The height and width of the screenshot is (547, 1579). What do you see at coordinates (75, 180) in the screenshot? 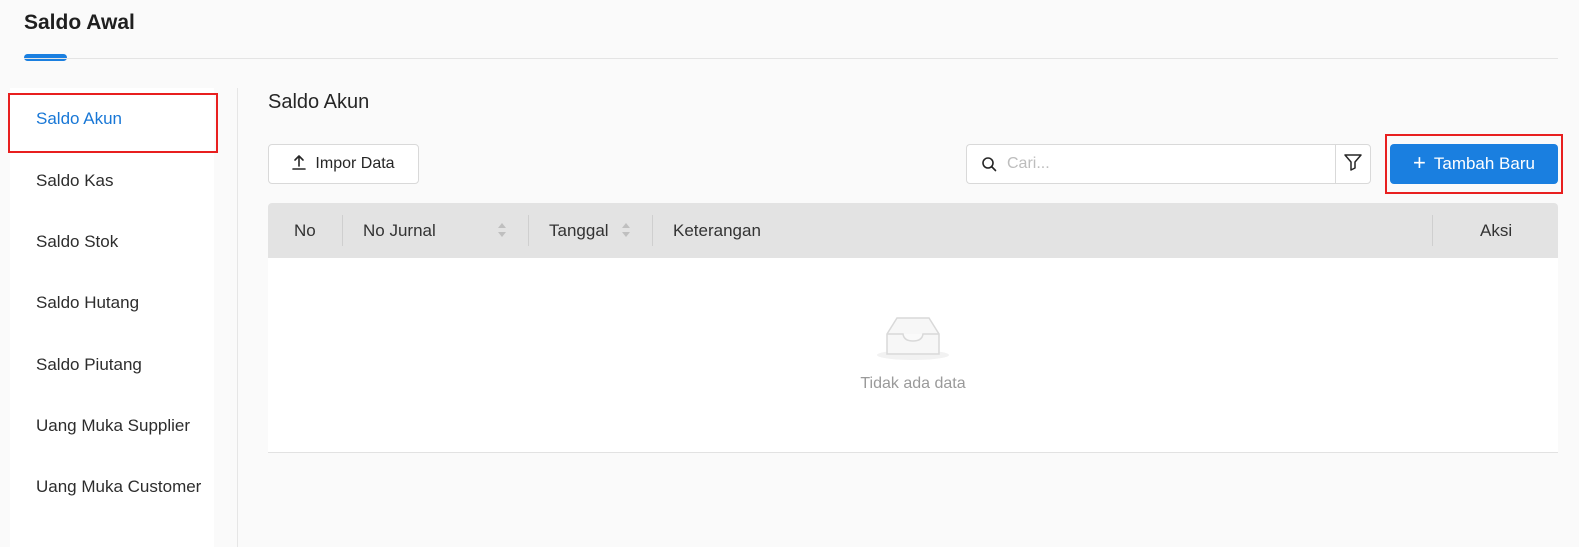
I see `sidebar-item-label: Saldo Kas` at bounding box center [75, 180].